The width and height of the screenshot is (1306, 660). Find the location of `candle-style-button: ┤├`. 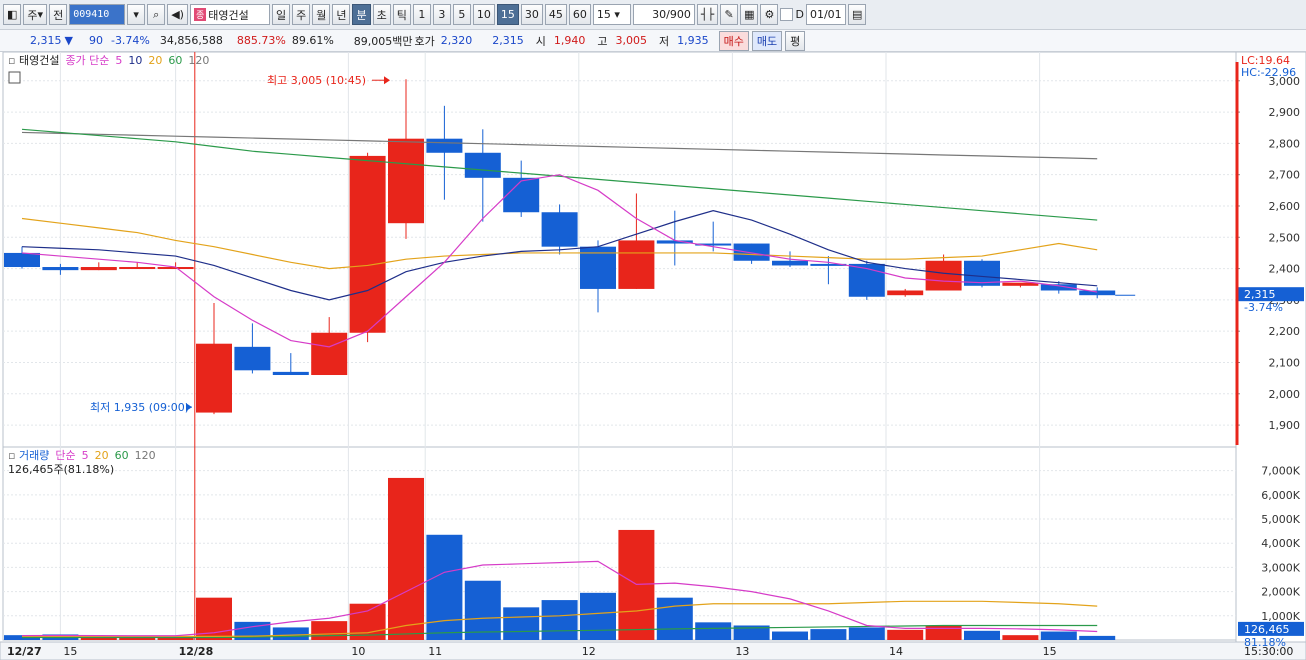

candle-style-button: ┤├ is located at coordinates (707, 14).